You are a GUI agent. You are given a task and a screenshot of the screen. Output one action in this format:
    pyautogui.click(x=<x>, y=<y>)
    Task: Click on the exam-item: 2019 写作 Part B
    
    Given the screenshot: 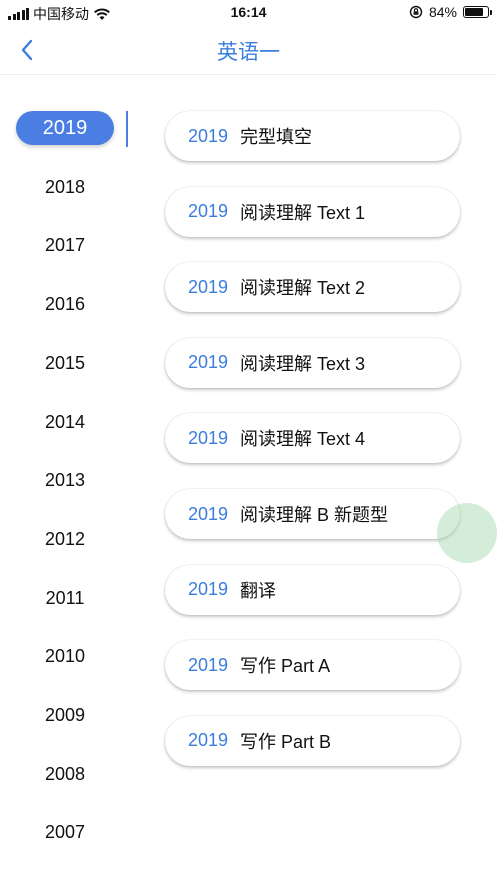 What is the action you would take?
    pyautogui.click(x=312, y=740)
    